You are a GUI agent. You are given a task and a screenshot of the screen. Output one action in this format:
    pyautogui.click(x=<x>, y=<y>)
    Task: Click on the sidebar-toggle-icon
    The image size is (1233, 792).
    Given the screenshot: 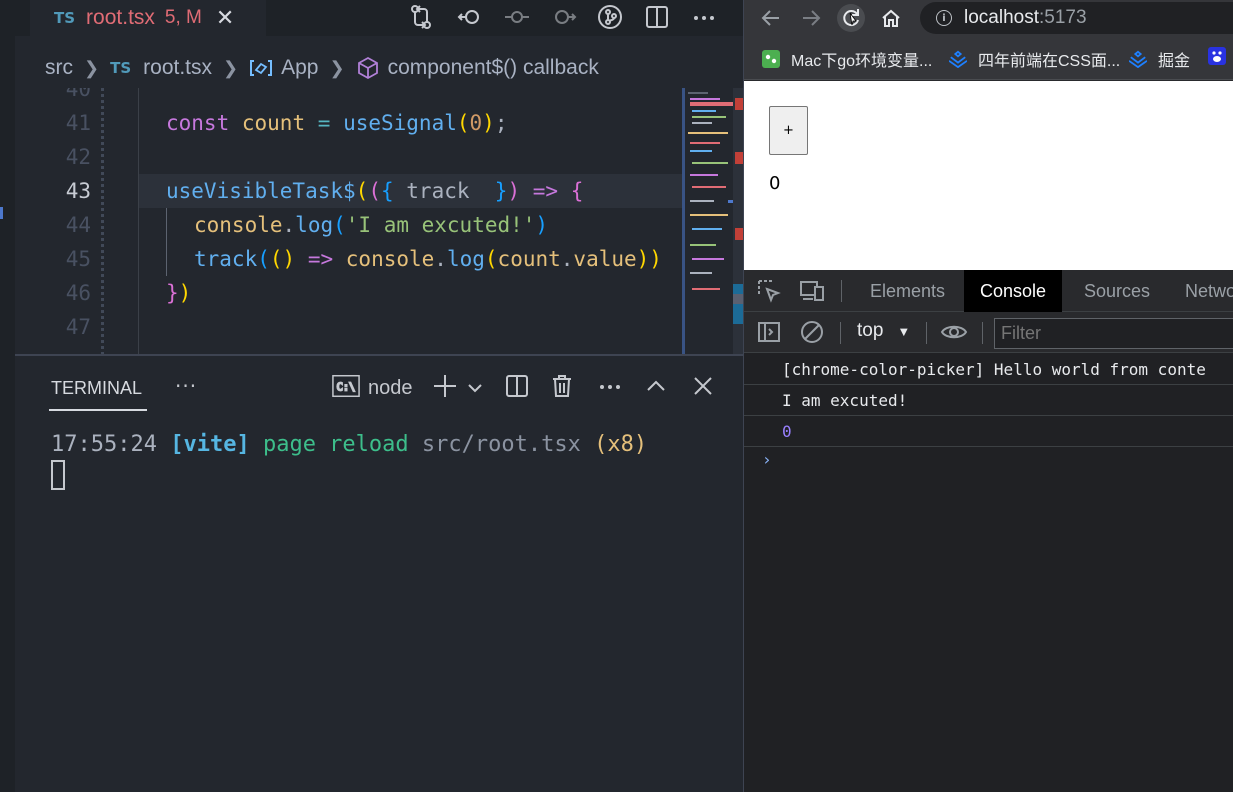 What is the action you would take?
    pyautogui.click(x=769, y=332)
    